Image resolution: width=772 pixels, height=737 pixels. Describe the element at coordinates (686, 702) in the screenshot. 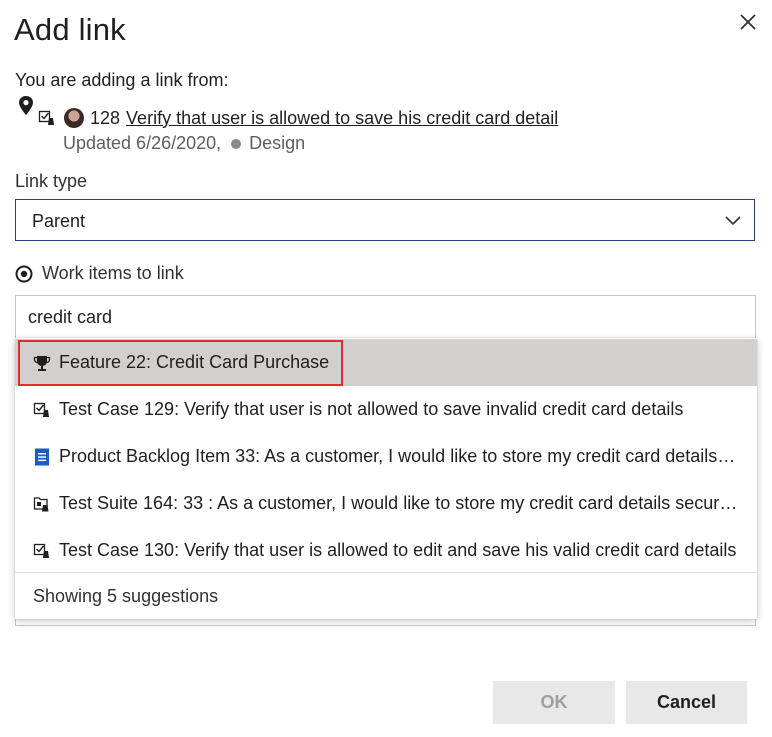

I see `cancel-button: Cancel` at that location.